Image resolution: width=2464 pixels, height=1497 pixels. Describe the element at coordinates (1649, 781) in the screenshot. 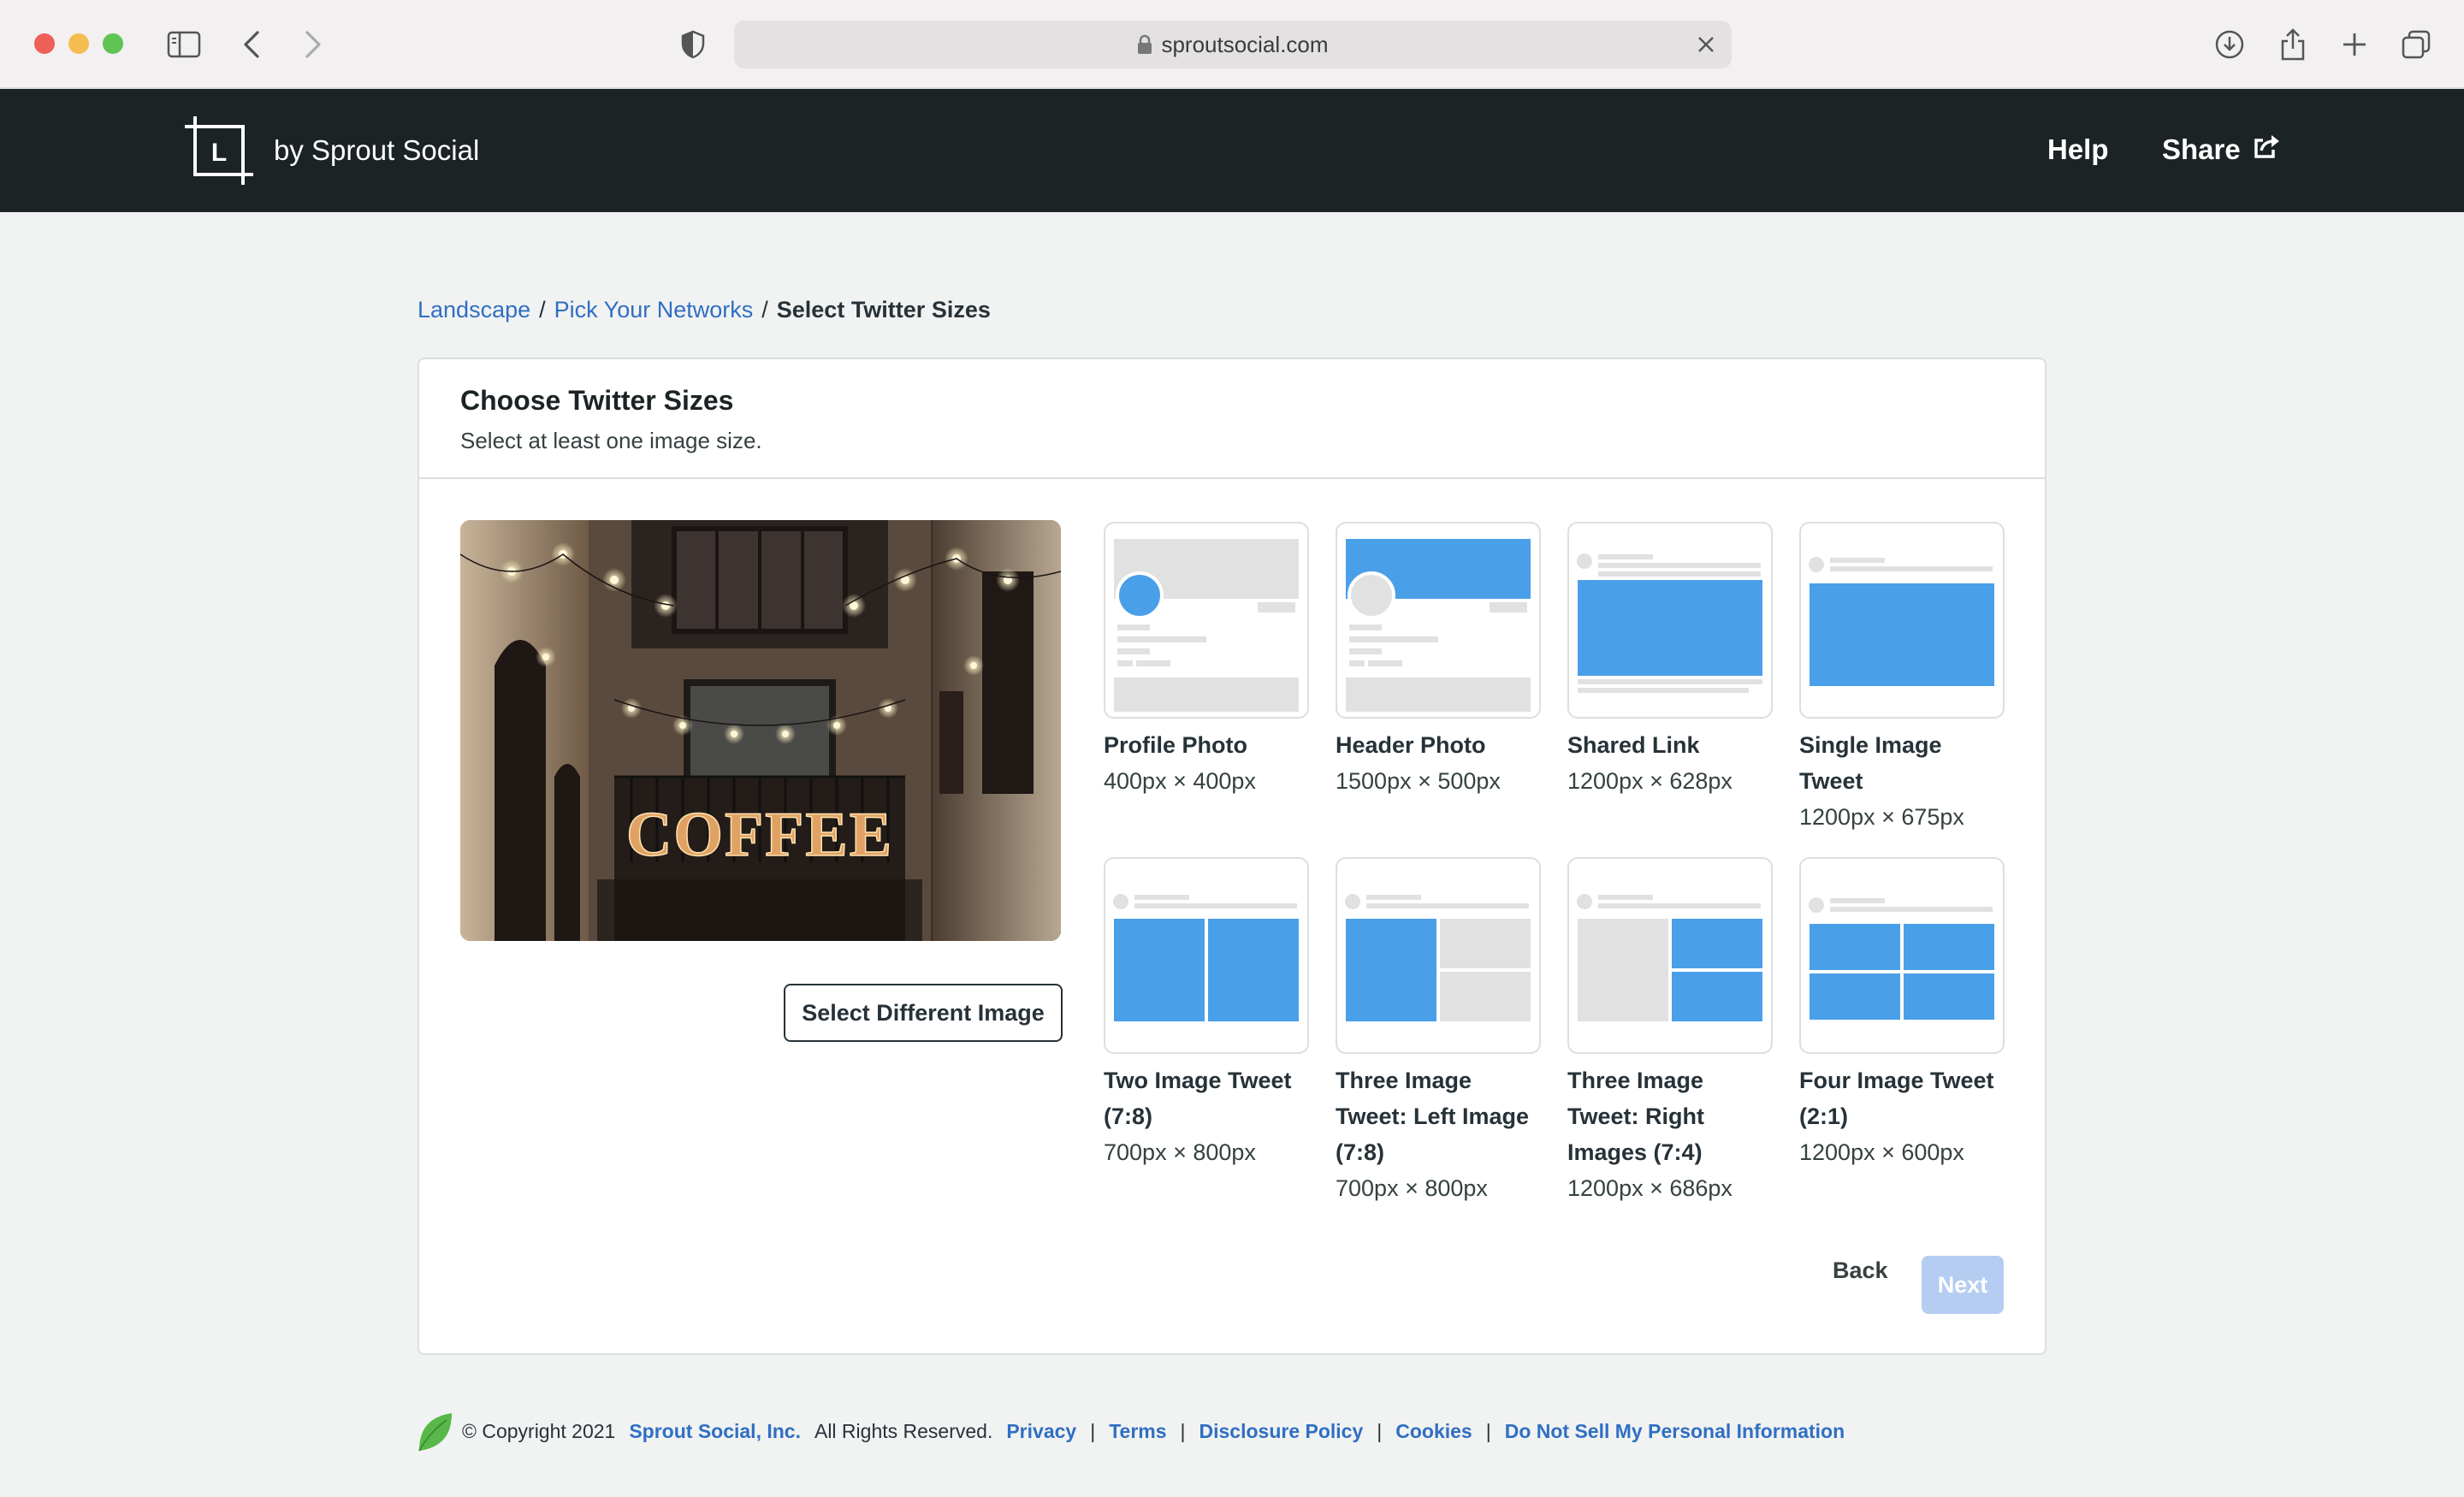

I see `option-size: 1200px × 628px` at that location.